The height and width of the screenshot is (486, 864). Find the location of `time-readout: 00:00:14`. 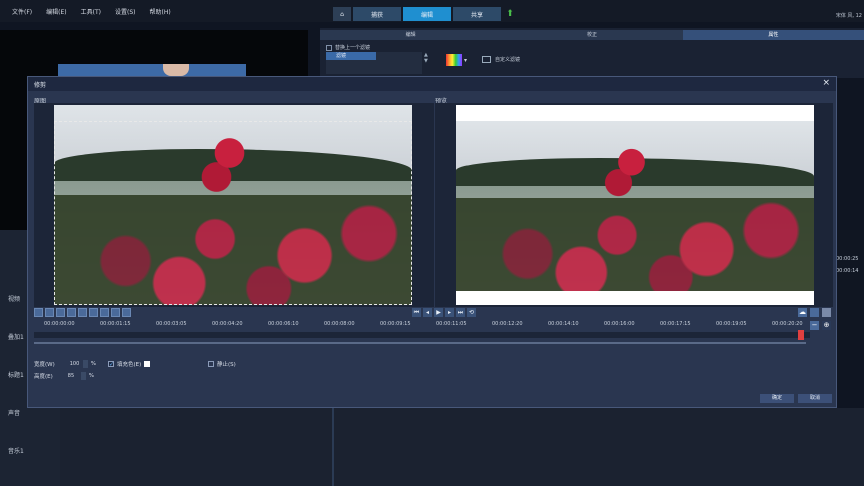

time-readout: 00:00:14 is located at coordinates (847, 271).